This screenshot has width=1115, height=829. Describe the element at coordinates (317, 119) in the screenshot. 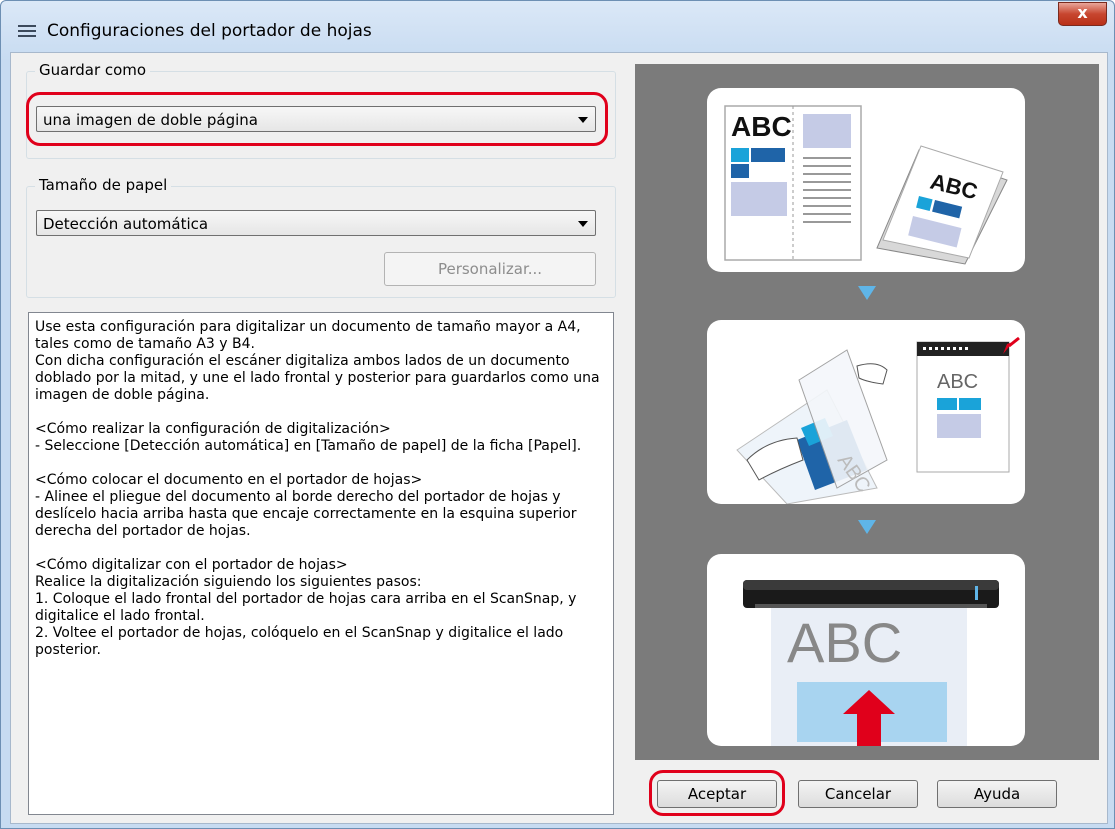

I see `save-as-highlight` at that location.